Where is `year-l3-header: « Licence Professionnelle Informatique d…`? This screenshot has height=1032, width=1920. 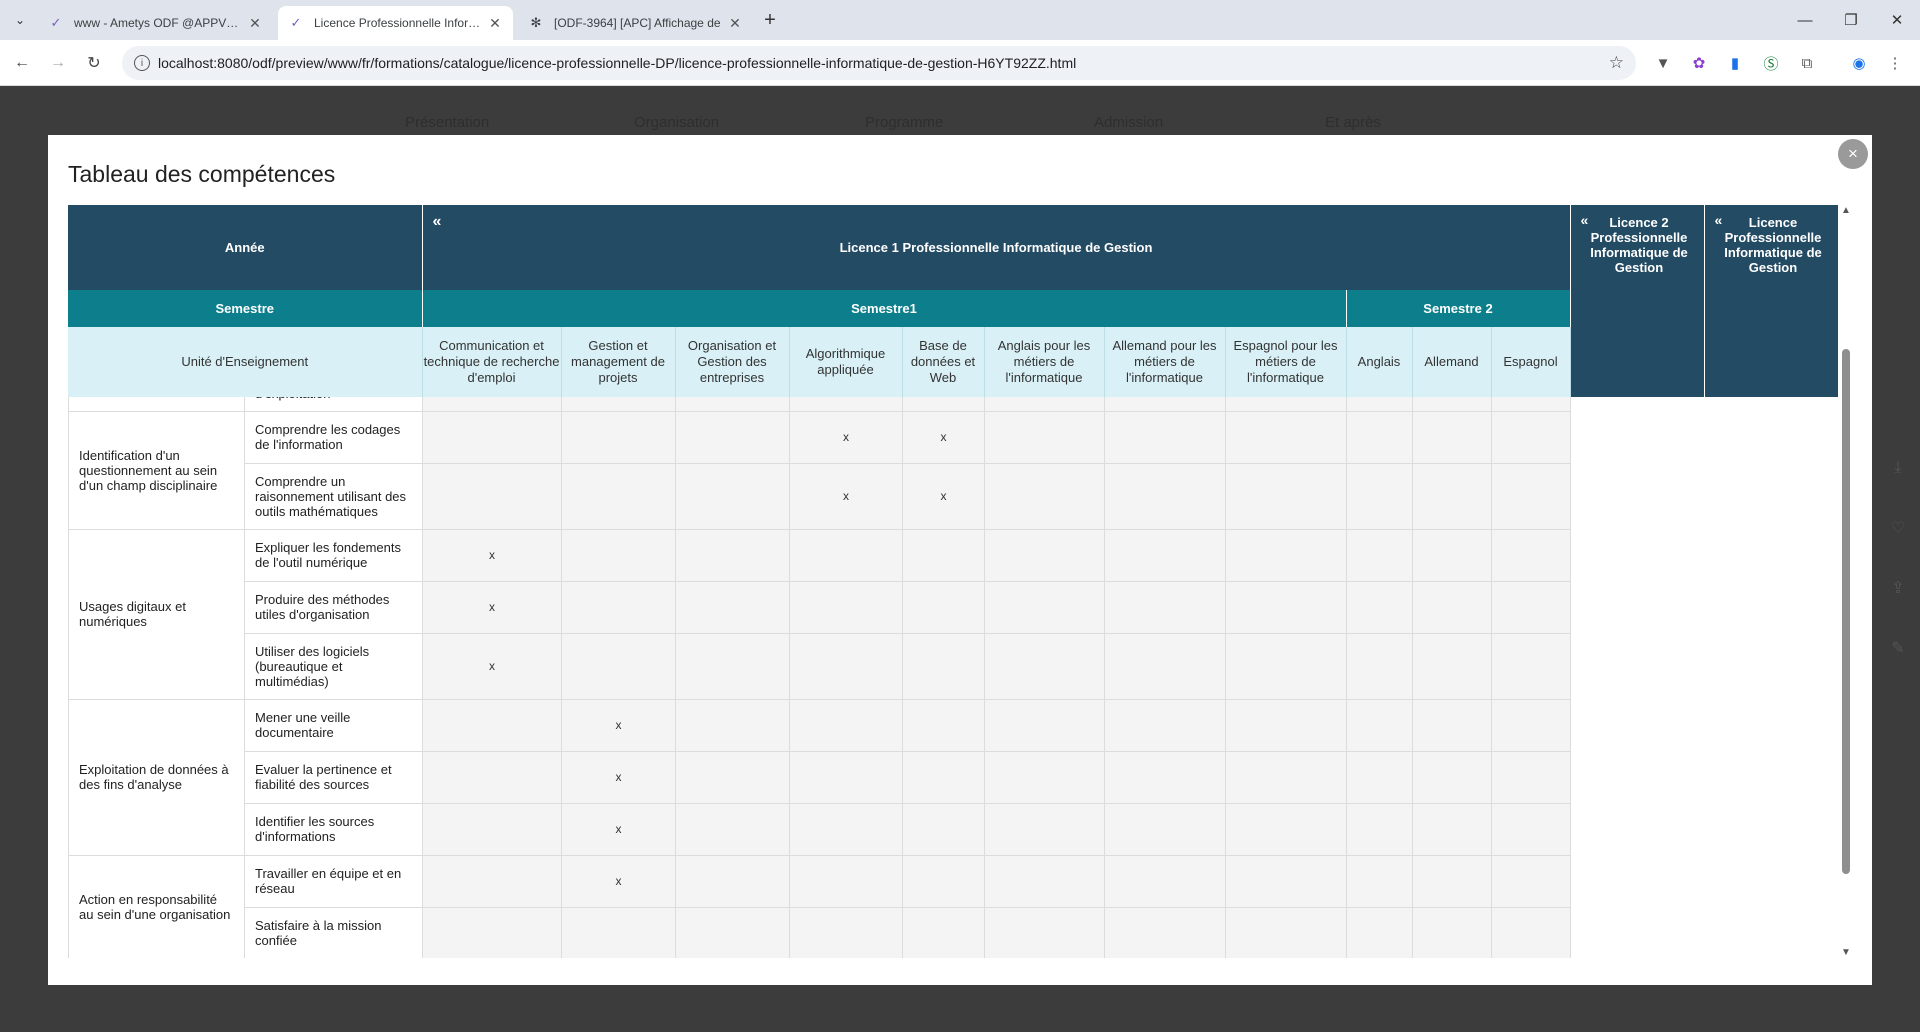
year-l3-header: « Licence Professionnelle Informatique d… is located at coordinates (1771, 301).